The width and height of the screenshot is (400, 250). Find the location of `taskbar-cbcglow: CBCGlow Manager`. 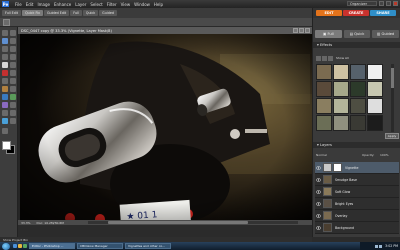

taskbar-cbcglow: CBCGlow Manager is located at coordinates (100, 246).